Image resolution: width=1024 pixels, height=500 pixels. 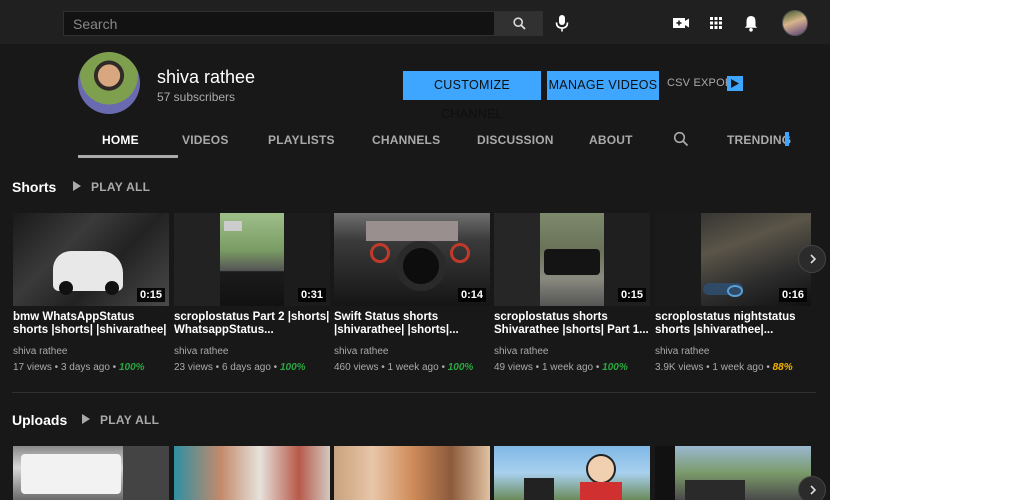 I want to click on tab-discussion: DISCUSSION, so click(x=515, y=140).